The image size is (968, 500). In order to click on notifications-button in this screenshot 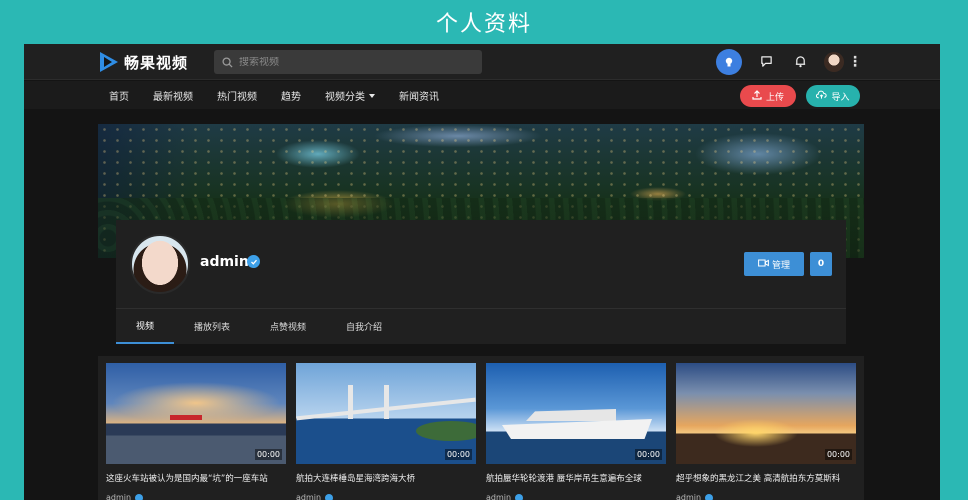, I will do `click(800, 62)`.